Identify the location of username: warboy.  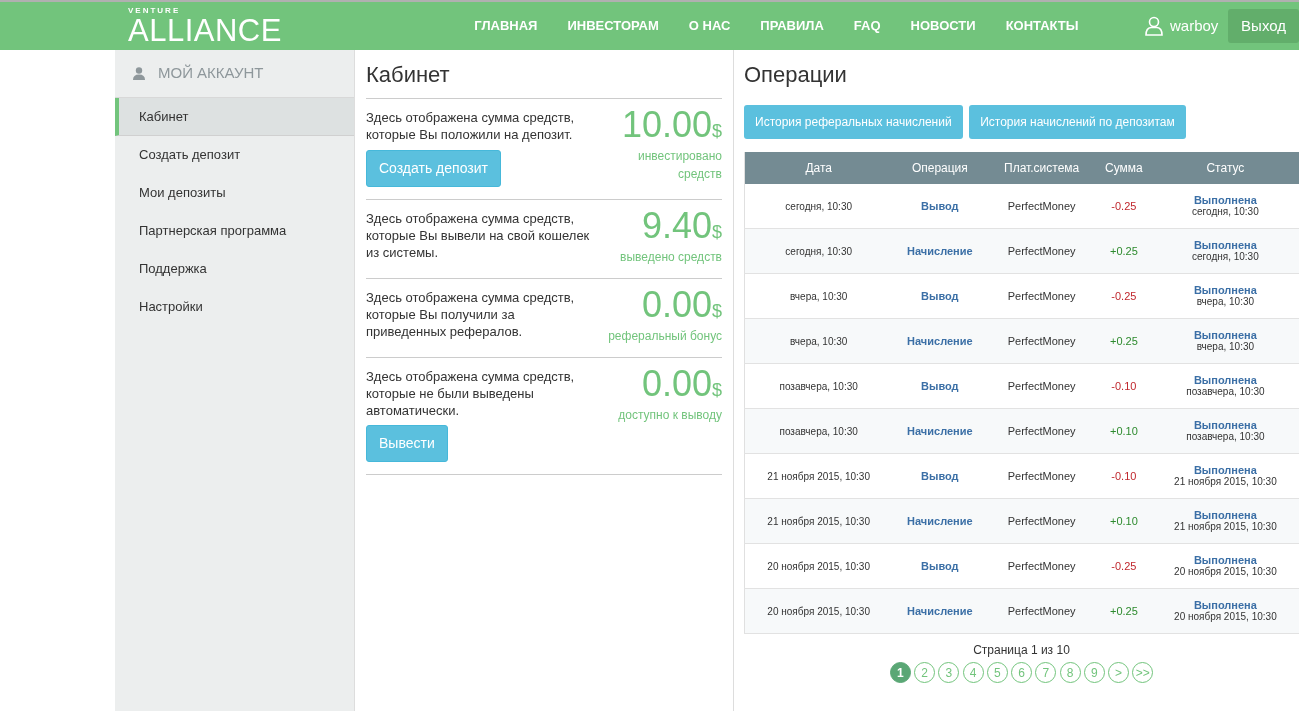
(1194, 25).